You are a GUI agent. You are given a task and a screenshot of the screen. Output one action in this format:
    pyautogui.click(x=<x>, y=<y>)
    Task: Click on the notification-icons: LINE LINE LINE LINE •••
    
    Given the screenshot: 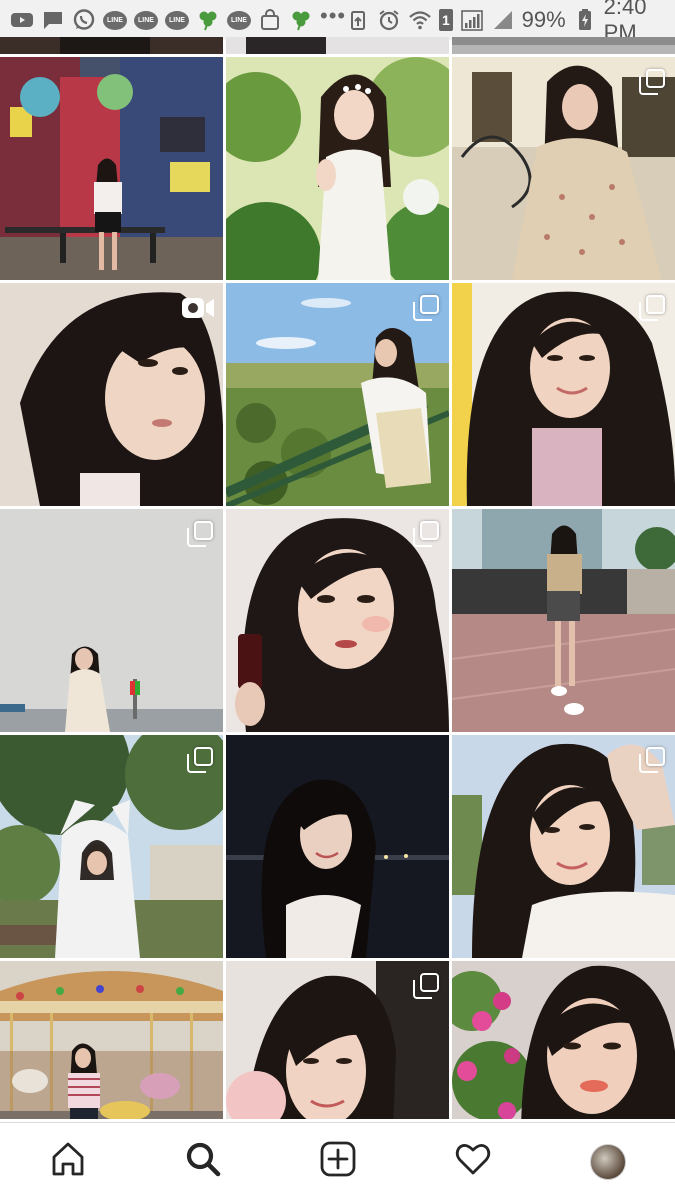 What is the action you would take?
    pyautogui.click(x=178, y=20)
    